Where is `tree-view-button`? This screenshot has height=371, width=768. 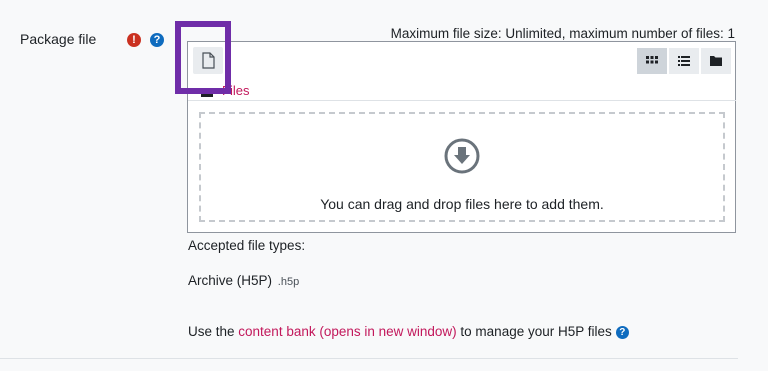
tree-view-button is located at coordinates (716, 61).